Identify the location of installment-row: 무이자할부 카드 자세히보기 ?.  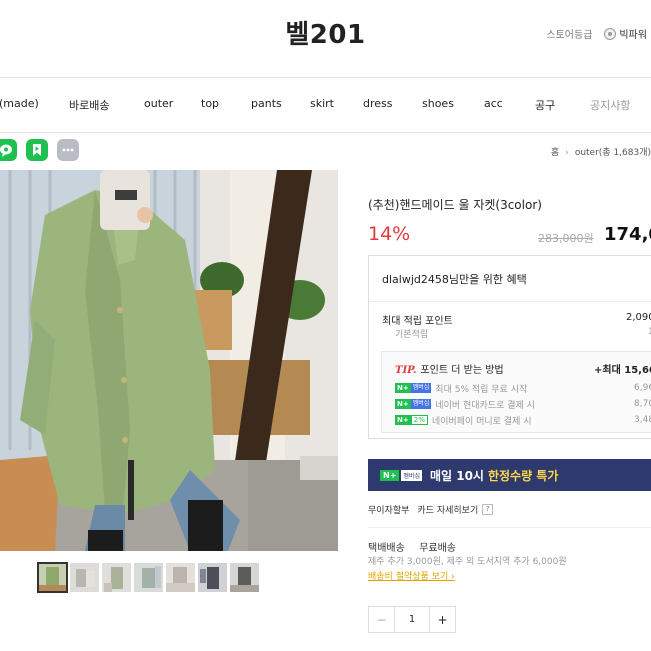
(431, 509).